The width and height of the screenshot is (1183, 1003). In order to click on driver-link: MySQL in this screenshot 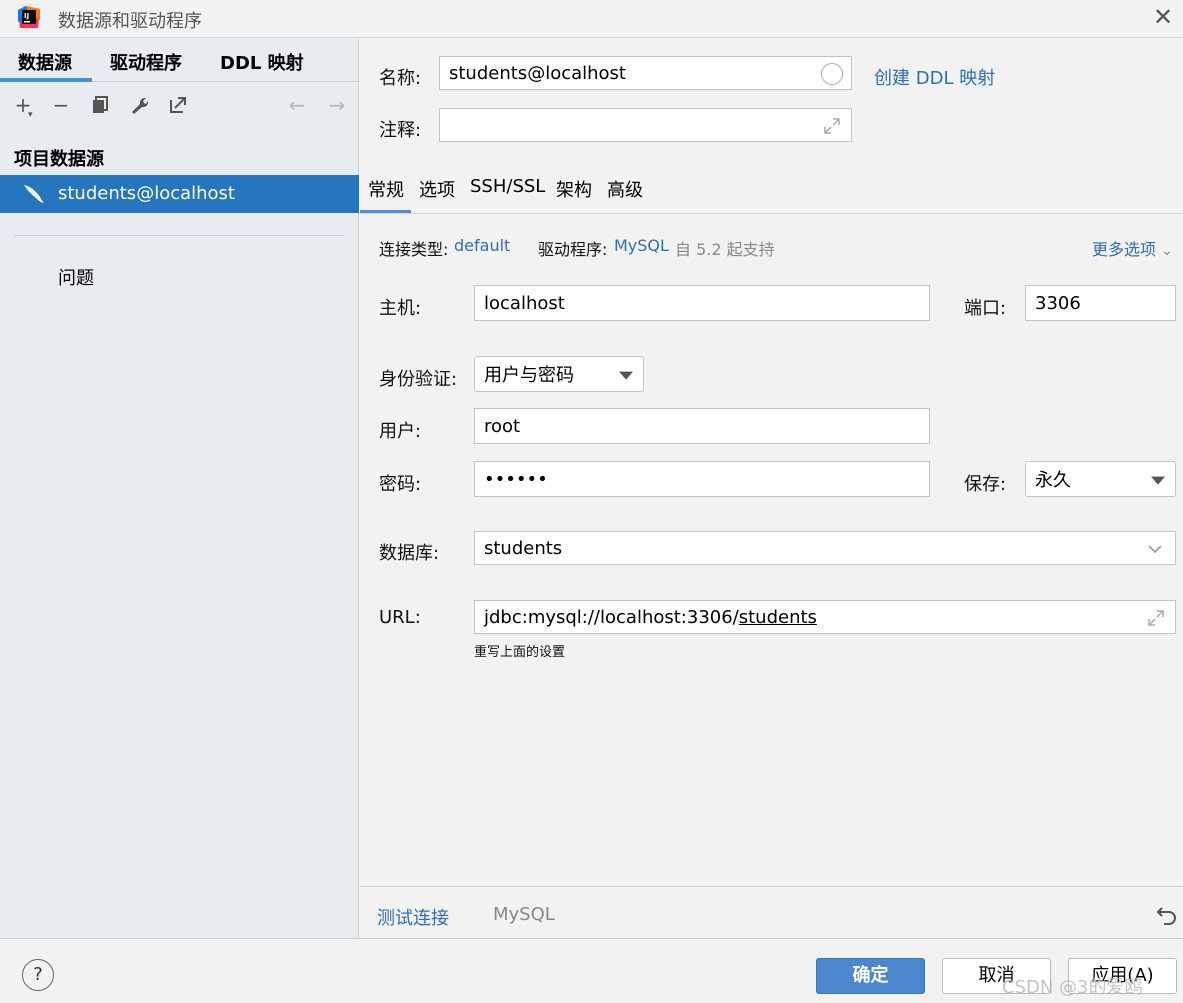, I will do `click(641, 245)`.